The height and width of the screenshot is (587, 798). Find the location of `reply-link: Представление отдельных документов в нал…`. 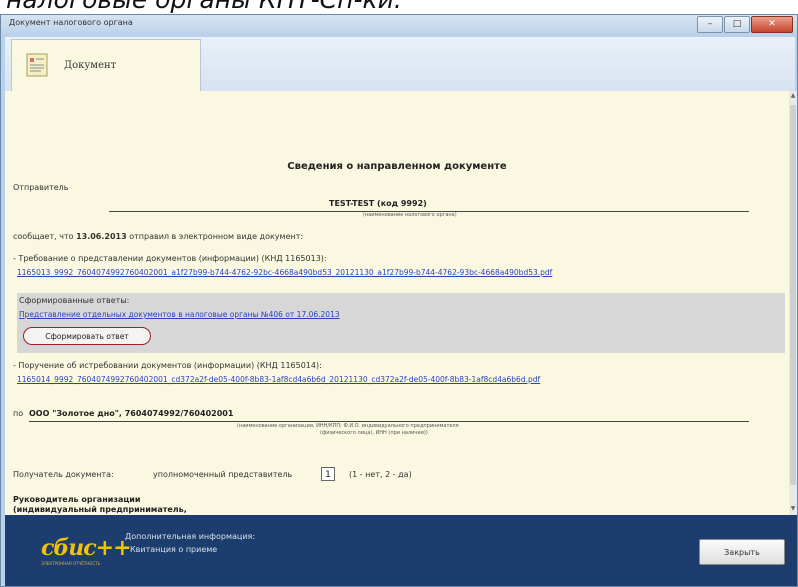

reply-link: Представление отдельных документов в нал… is located at coordinates (179, 314).